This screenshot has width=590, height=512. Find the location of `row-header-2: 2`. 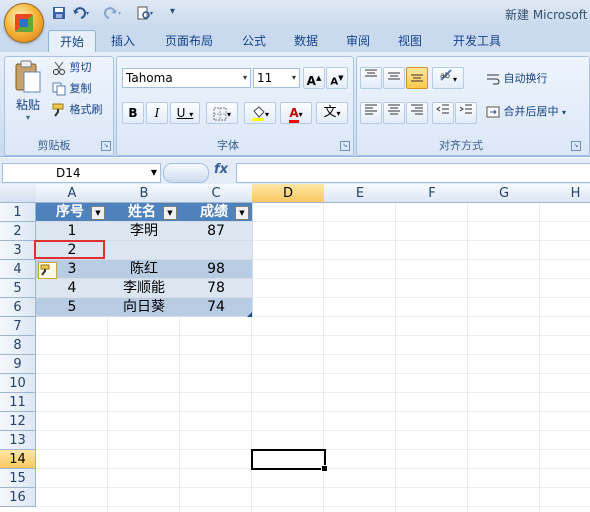

row-header-2: 2 is located at coordinates (18, 231).